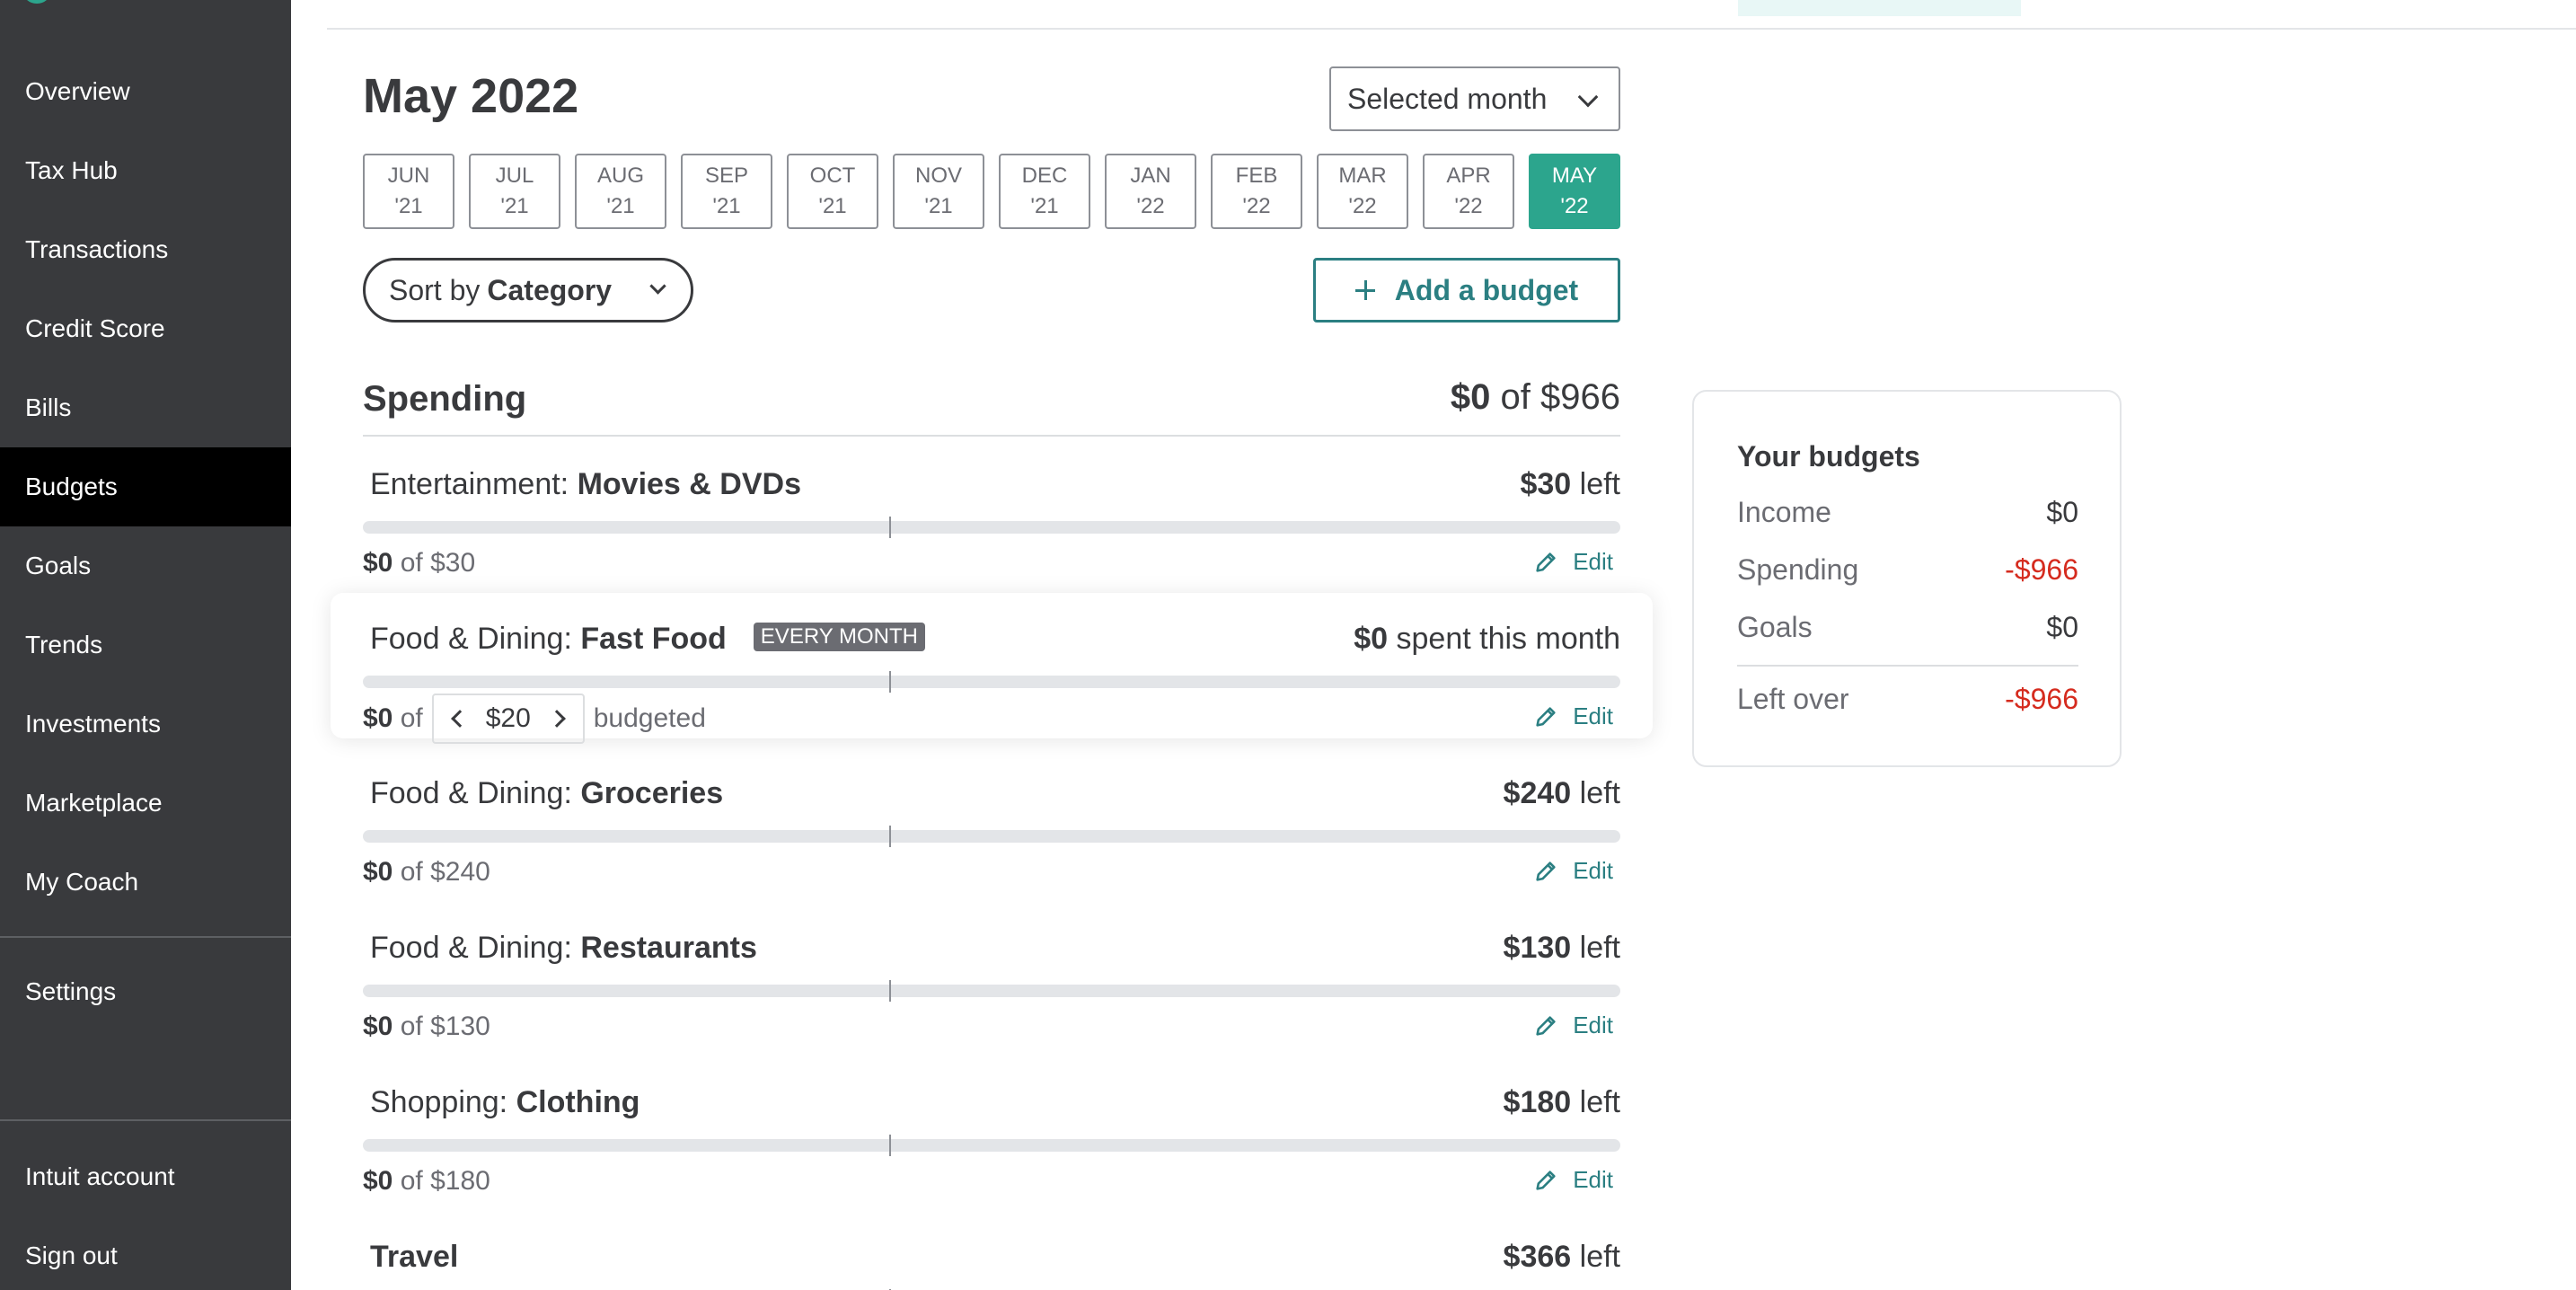 This screenshot has width=2576, height=1290. Describe the element at coordinates (145, 407) in the screenshot. I see `sidebar-item-bills: Bills` at that location.